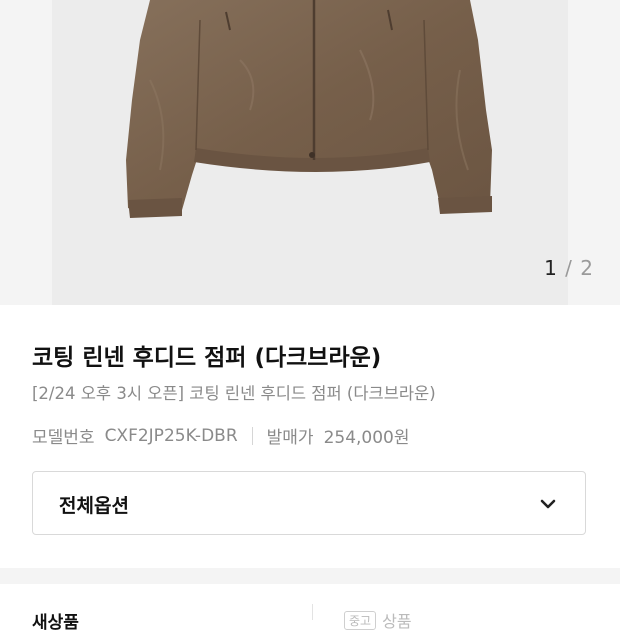  What do you see at coordinates (587, 268) in the screenshot?
I see `image-counter-total: 2` at bounding box center [587, 268].